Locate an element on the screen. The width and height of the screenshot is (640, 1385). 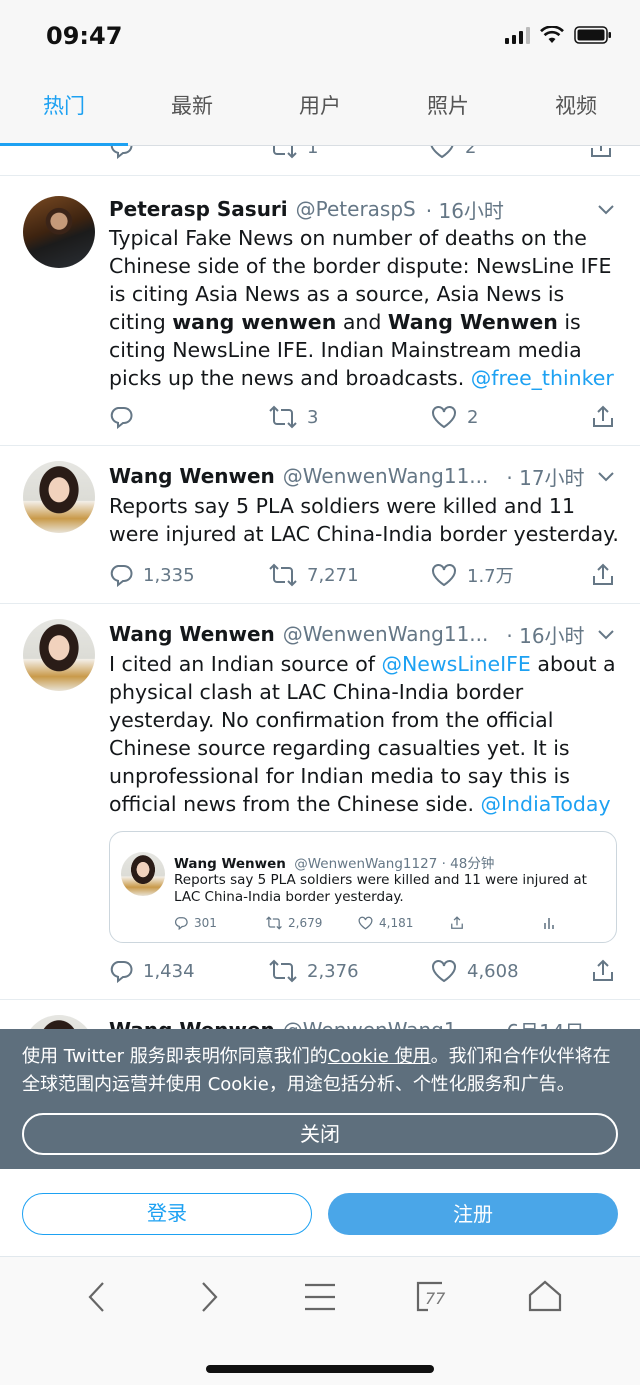
menu-icon is located at coordinates (320, 1297).